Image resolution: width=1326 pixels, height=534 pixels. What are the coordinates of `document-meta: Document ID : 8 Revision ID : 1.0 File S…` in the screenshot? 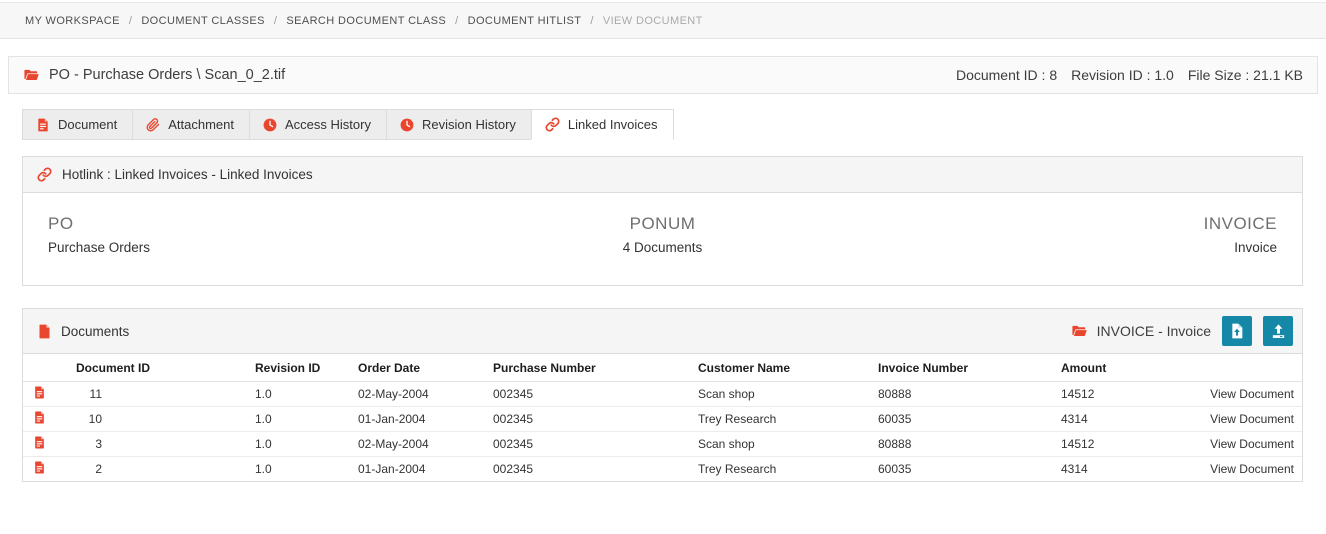 It's located at (1129, 75).